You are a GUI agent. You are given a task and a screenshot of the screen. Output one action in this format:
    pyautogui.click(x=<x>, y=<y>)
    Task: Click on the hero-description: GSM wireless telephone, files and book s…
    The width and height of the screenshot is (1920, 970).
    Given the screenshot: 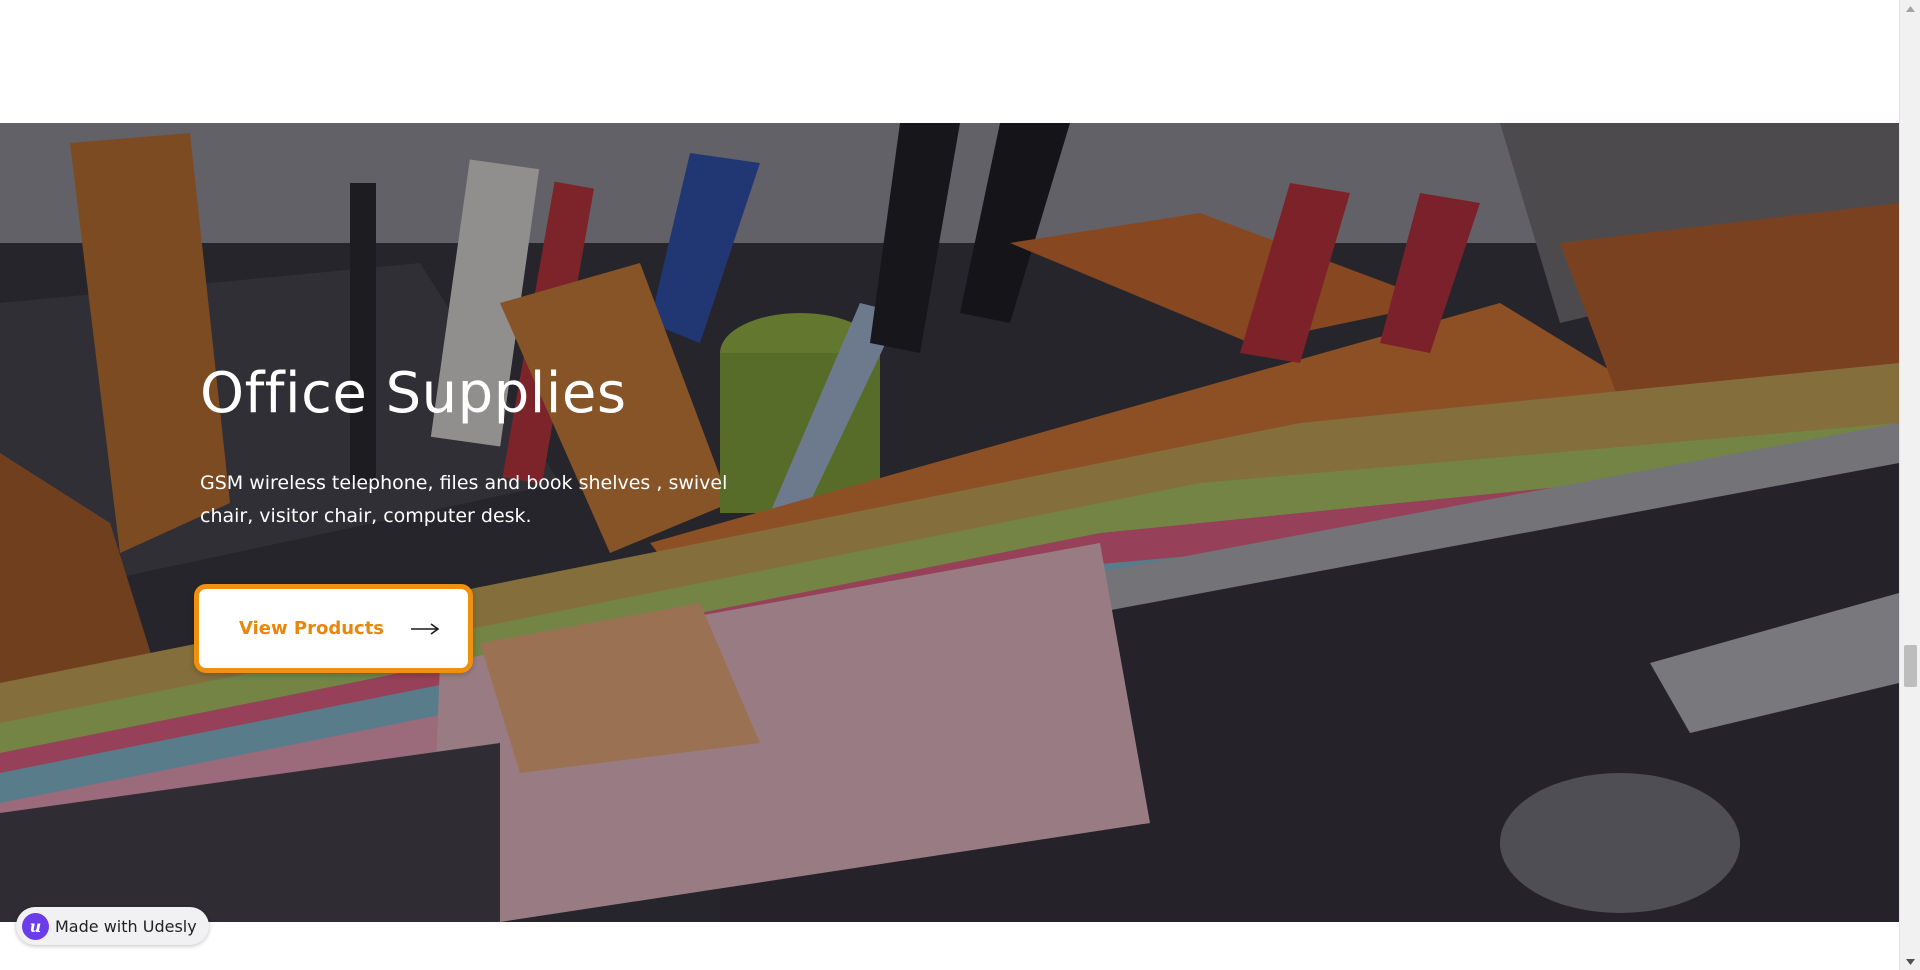 What is the action you would take?
    pyautogui.click(x=464, y=499)
    